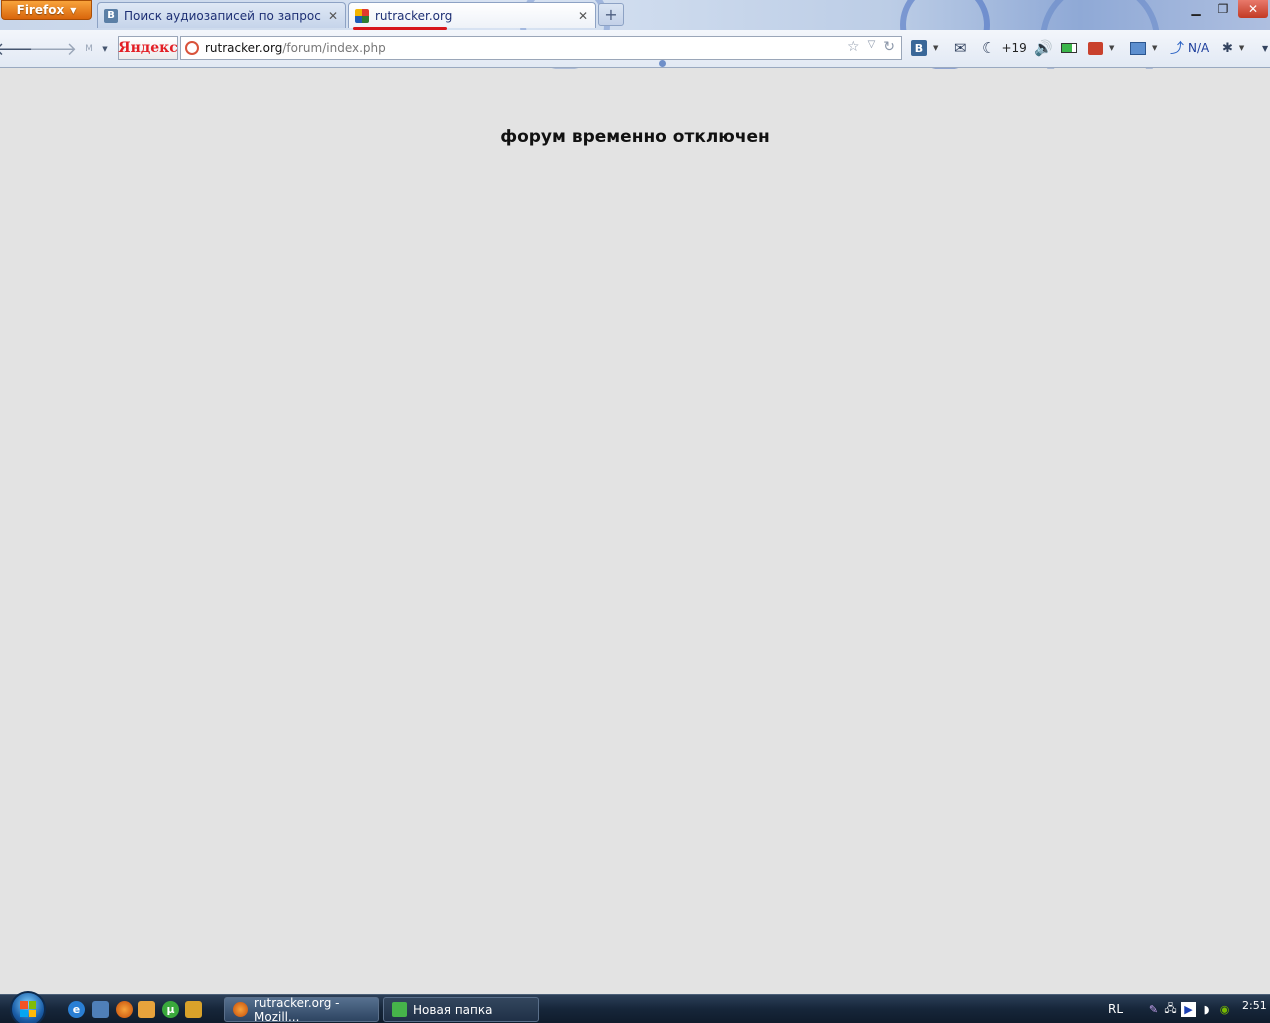 The image size is (1270, 1023). Describe the element at coordinates (76, 1009) in the screenshot. I see `internet-explorer-icon: e` at that location.